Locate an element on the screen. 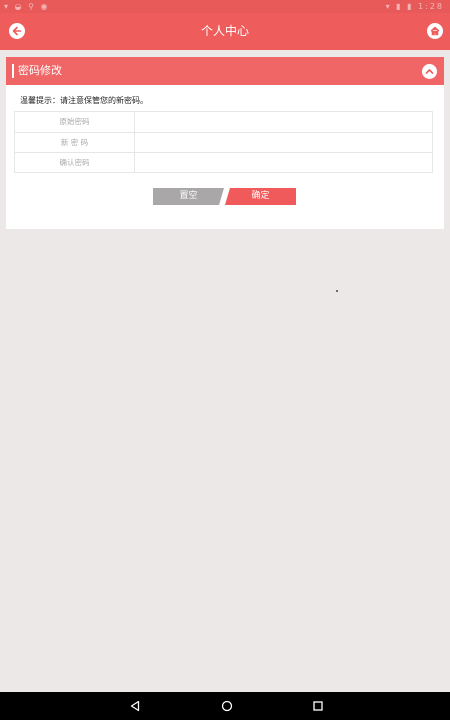 The width and height of the screenshot is (450, 720). home-button is located at coordinates (435, 31).